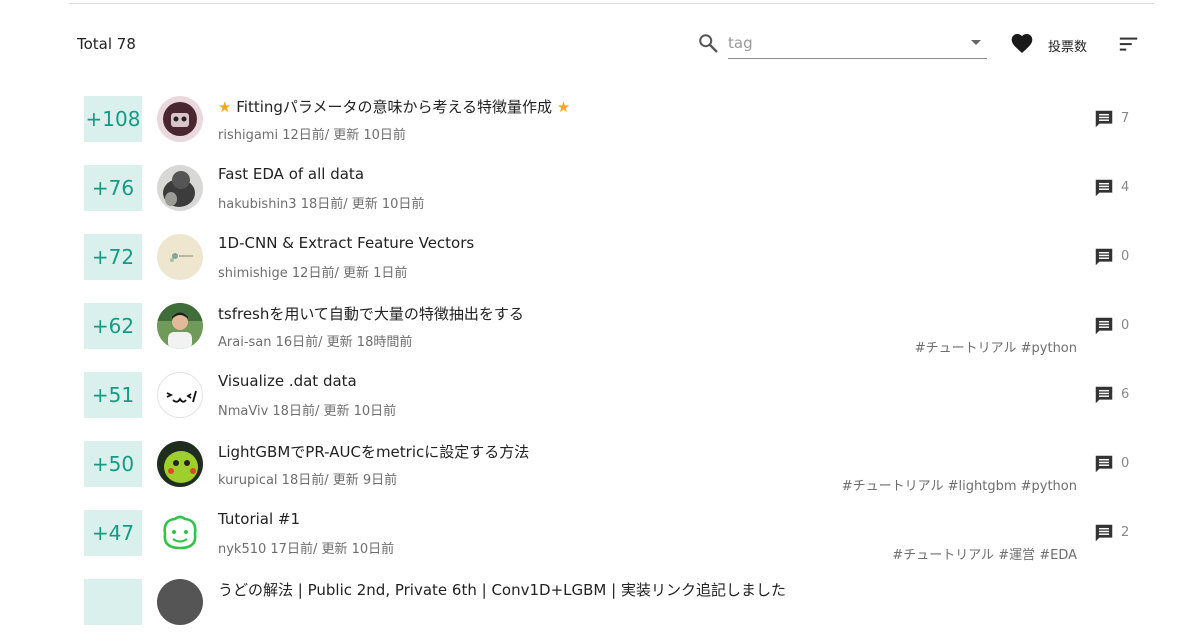  Describe the element at coordinates (1125, 118) in the screenshot. I see `comment-count: 7` at that location.